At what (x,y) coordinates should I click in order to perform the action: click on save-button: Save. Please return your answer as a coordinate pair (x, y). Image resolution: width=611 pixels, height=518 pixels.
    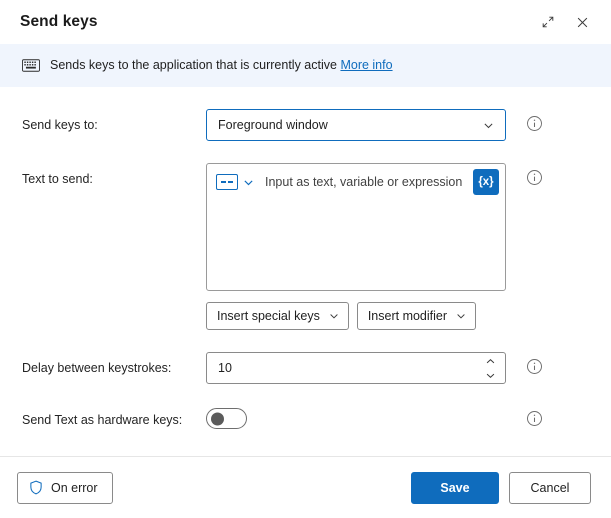
    Looking at the image, I should click on (455, 487).